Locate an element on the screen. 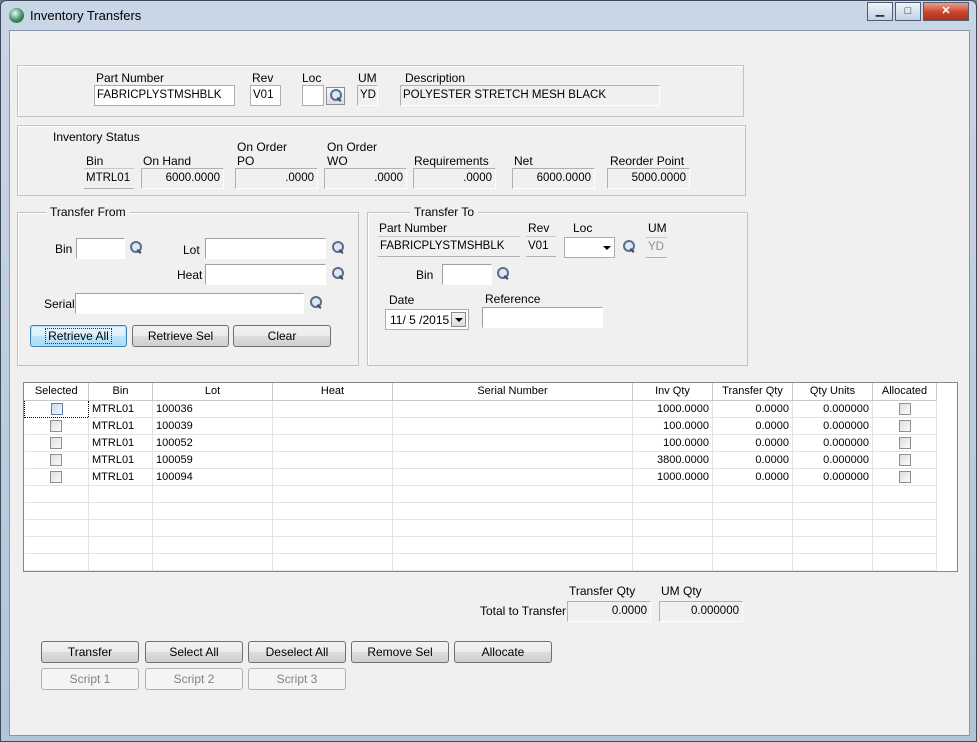 This screenshot has width=977, height=742. column-header: Lot is located at coordinates (212, 392).